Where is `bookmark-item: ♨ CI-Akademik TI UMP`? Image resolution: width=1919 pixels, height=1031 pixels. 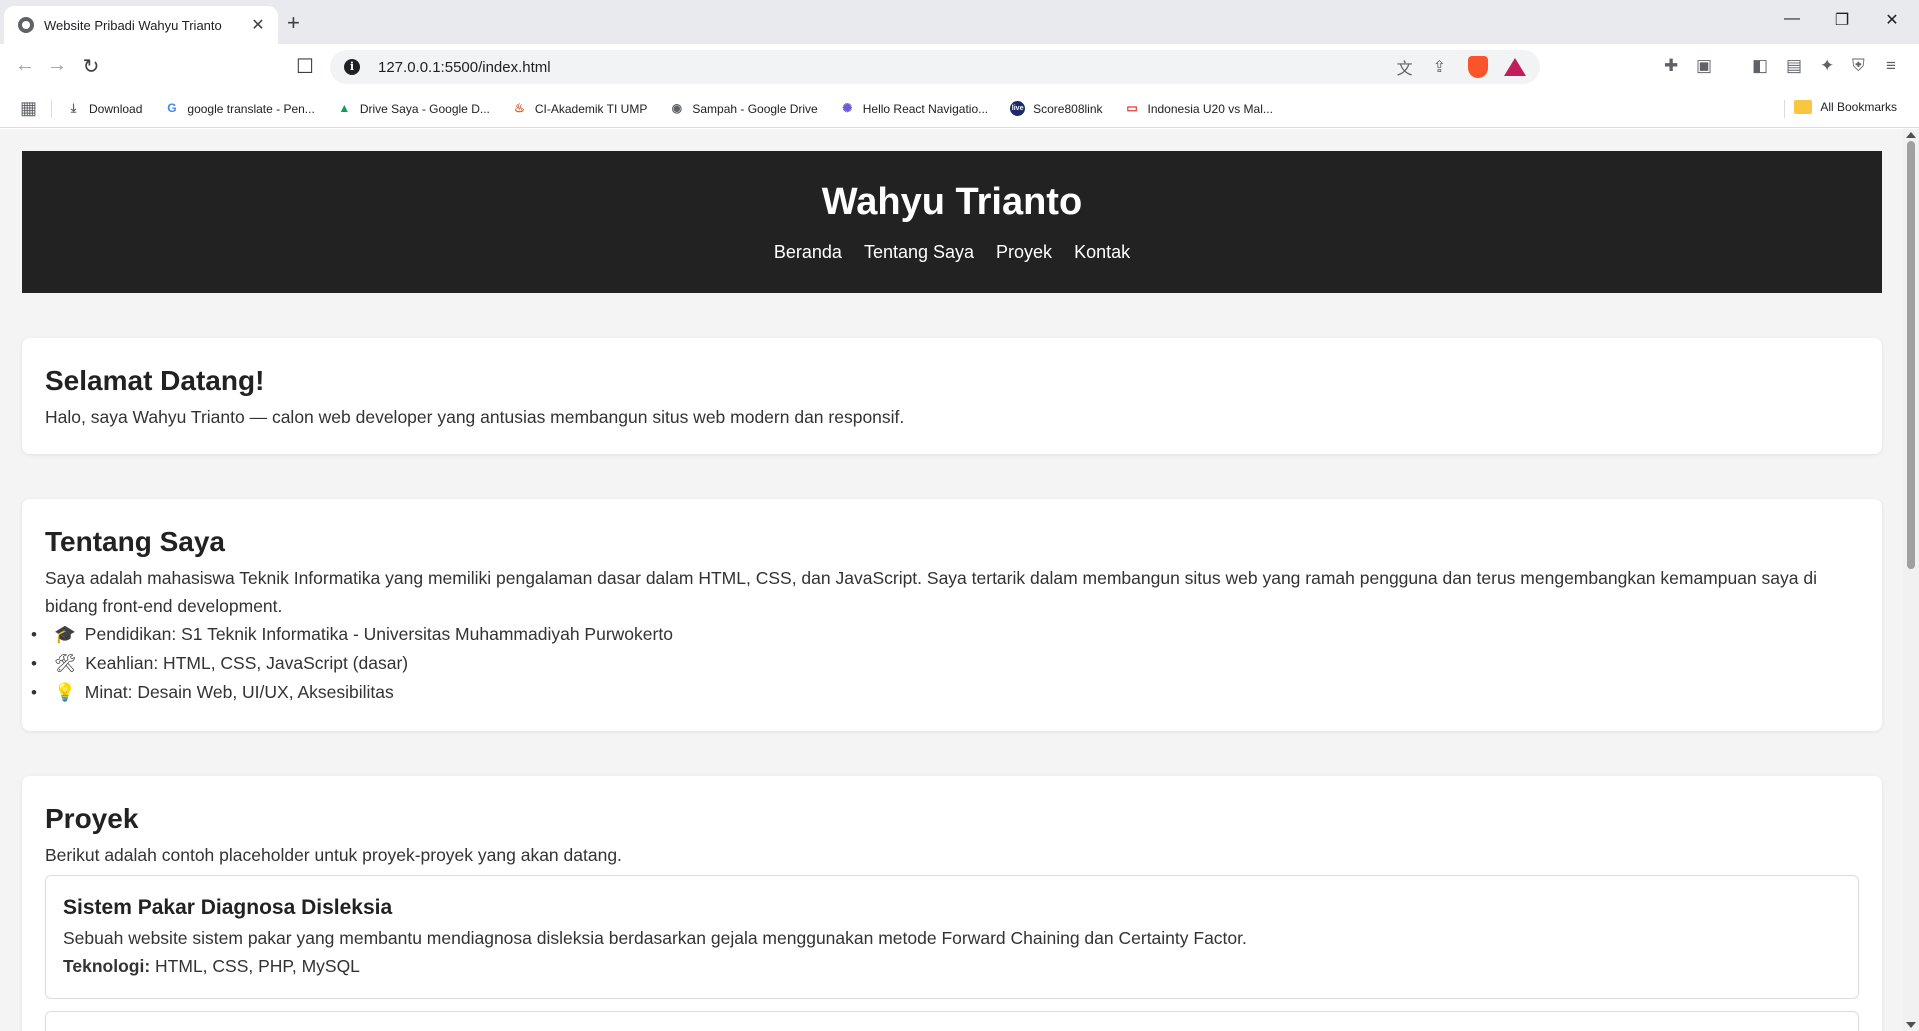
bookmark-item: ♨ CI-Akademik TI UMP is located at coordinates (579, 108).